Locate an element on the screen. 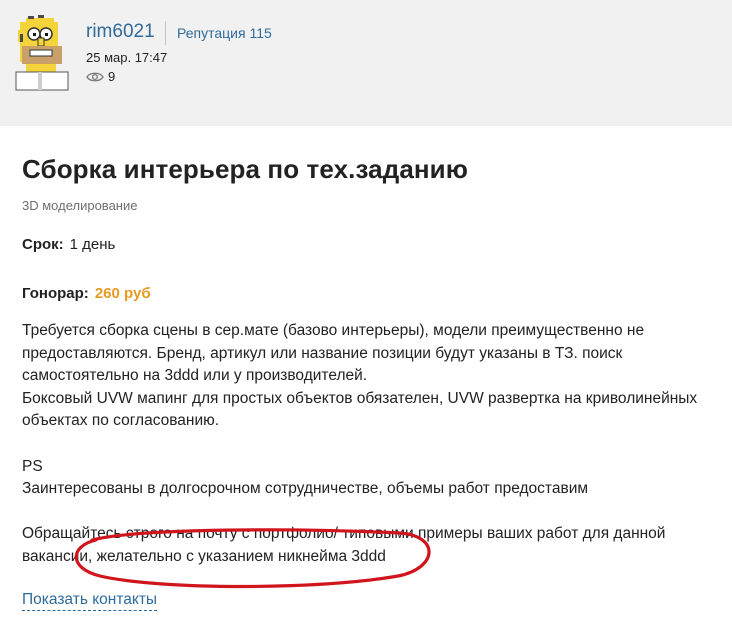 The width and height of the screenshot is (732, 625). term-label: Срок: is located at coordinates (43, 244).